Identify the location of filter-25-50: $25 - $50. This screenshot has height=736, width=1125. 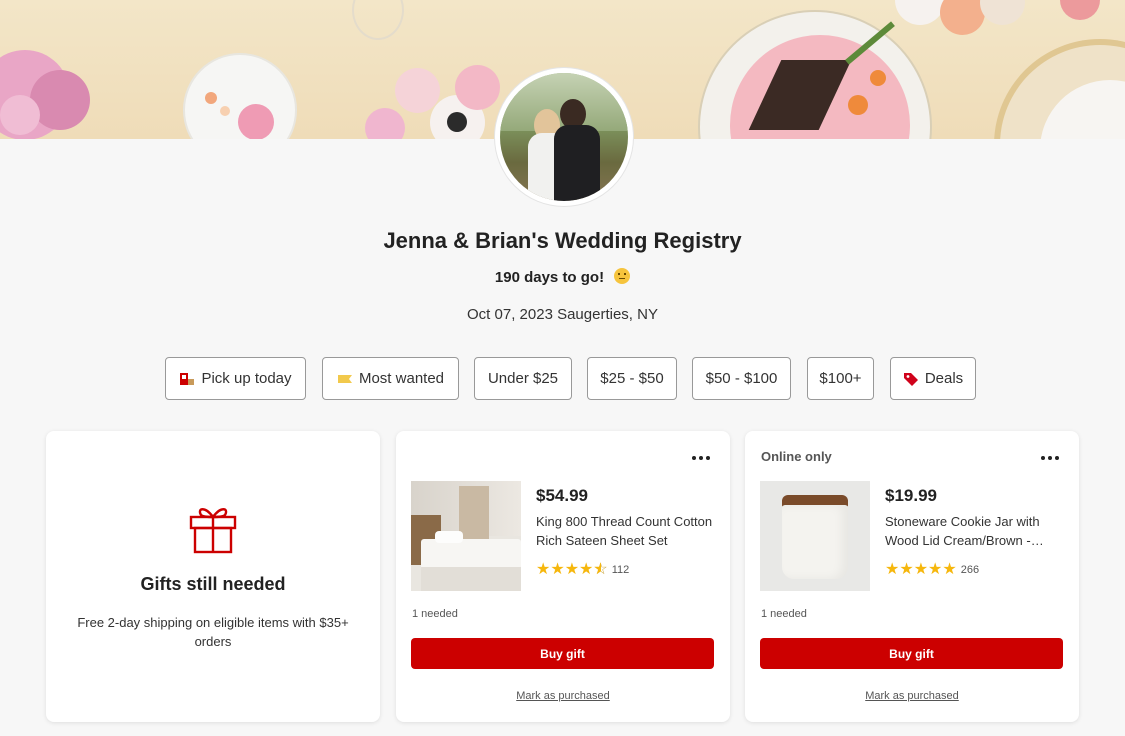
(632, 378).